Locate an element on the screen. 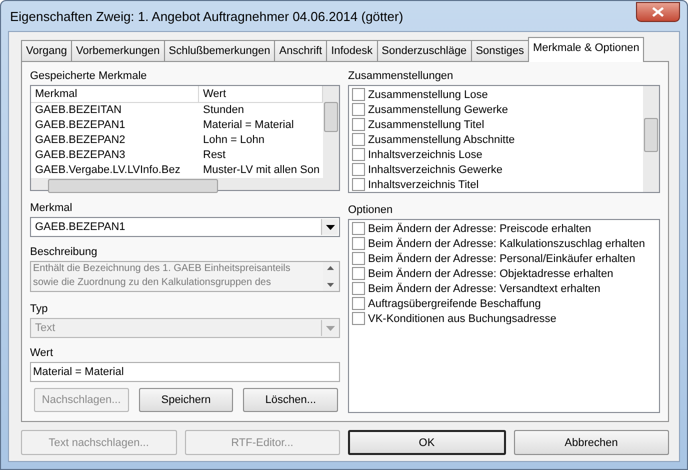 The image size is (688, 470). field-label: Optionen is located at coordinates (371, 210).